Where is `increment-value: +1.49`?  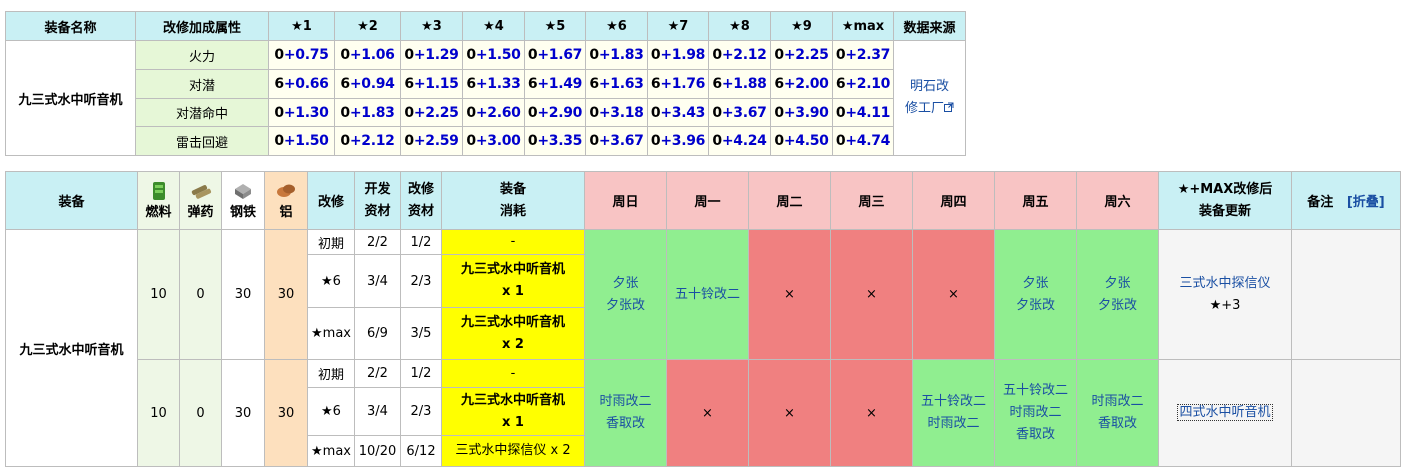
increment-value: +1.49 is located at coordinates (560, 84).